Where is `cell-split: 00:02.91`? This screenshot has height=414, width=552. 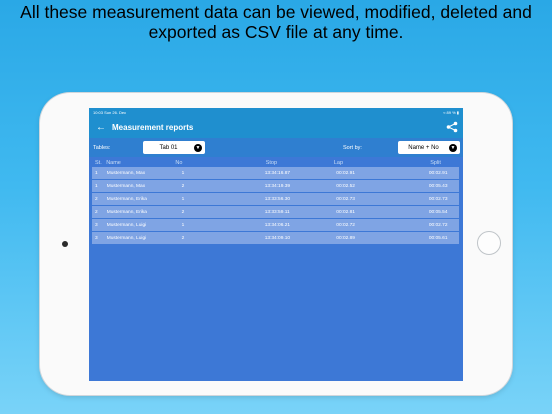
cell-split: 00:02.91 is located at coordinates (438, 173).